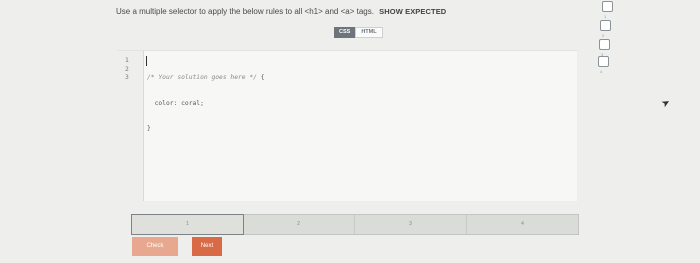 Image resolution: width=700 pixels, height=263 pixels. What do you see at coordinates (175, 103) in the screenshot?
I see `code-text: color: coral;` at bounding box center [175, 103].